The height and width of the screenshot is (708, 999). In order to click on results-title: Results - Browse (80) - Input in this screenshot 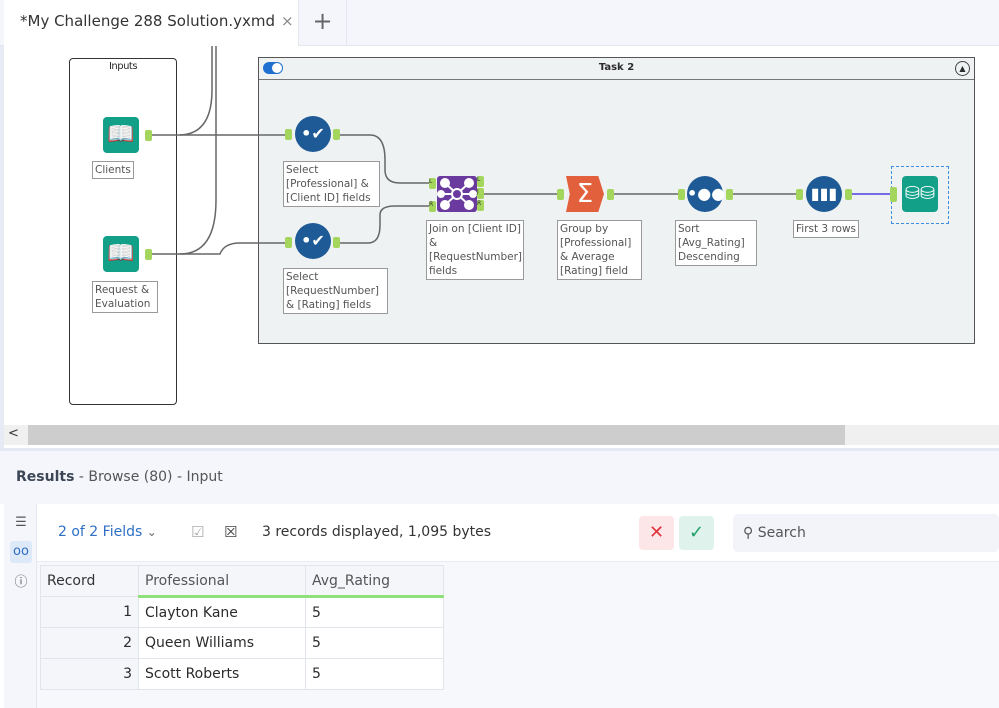, I will do `click(119, 477)`.